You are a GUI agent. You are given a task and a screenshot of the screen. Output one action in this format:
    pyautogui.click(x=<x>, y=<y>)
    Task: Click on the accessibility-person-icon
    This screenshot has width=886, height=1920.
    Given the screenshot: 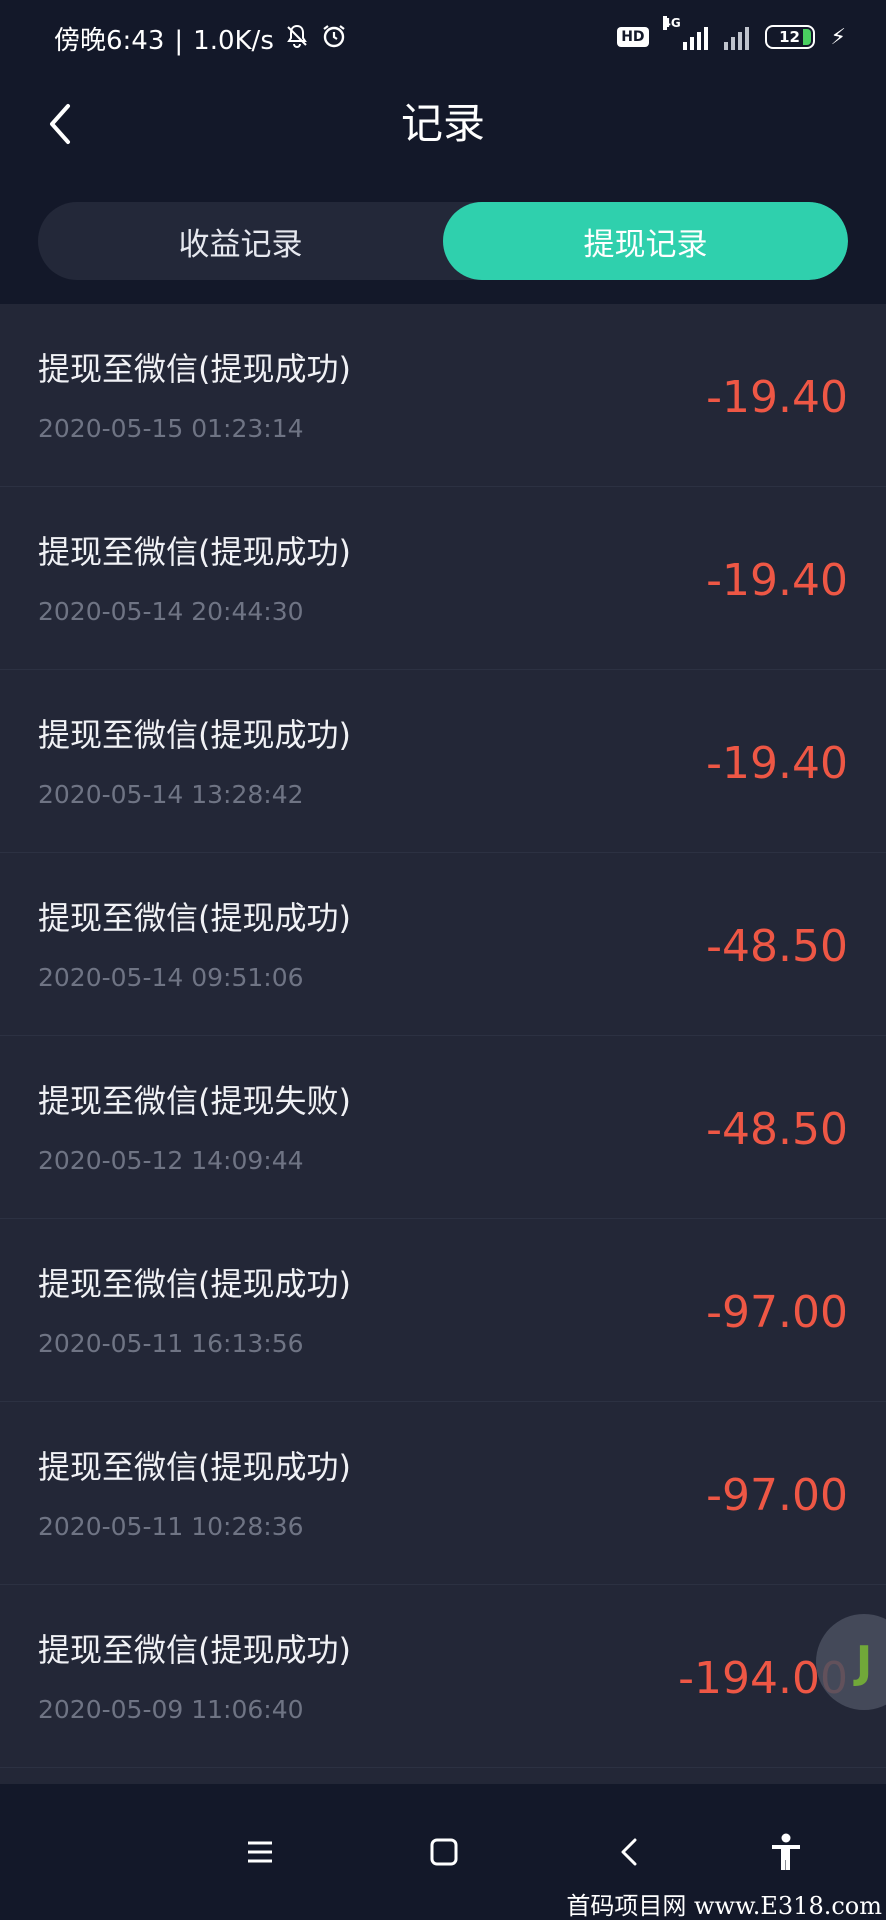 What is the action you would take?
    pyautogui.click(x=786, y=1851)
    